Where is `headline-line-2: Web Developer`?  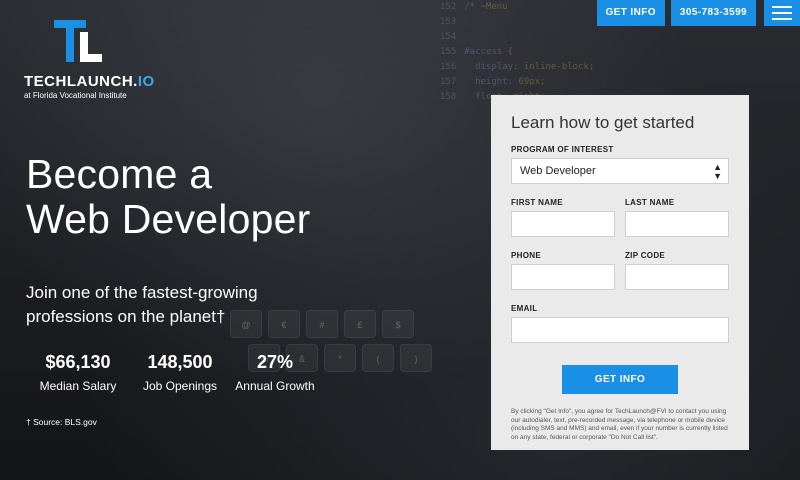
headline-line-2: Web Developer is located at coordinates (168, 219).